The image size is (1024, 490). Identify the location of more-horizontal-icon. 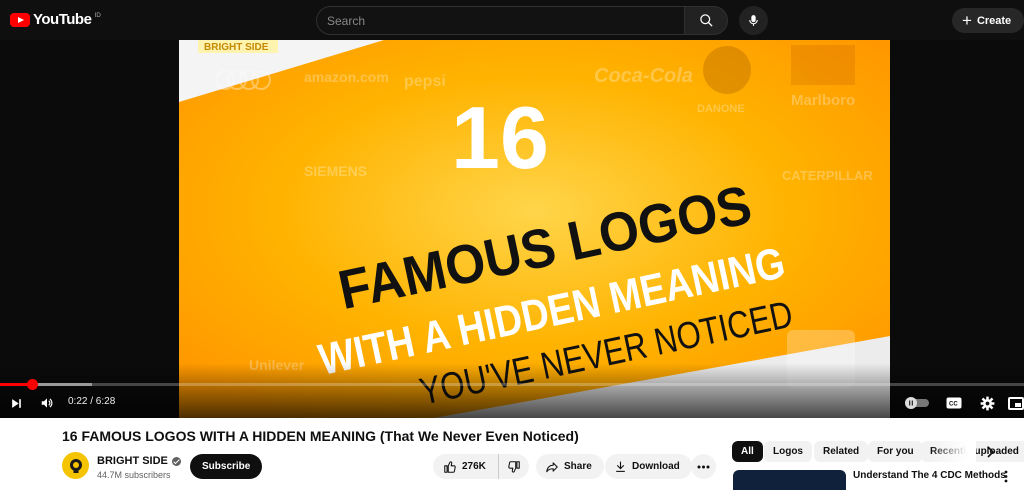
(703, 466).